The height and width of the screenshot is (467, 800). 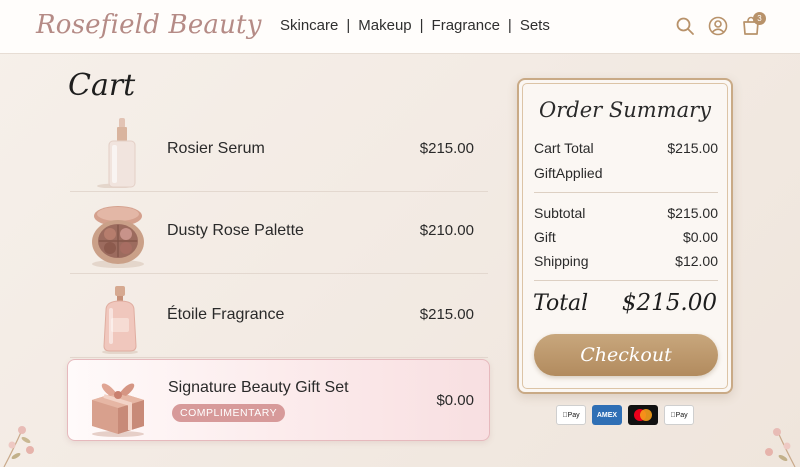 What do you see at coordinates (226, 314) in the screenshot?
I see `item-name: Étoile Fragrance` at bounding box center [226, 314].